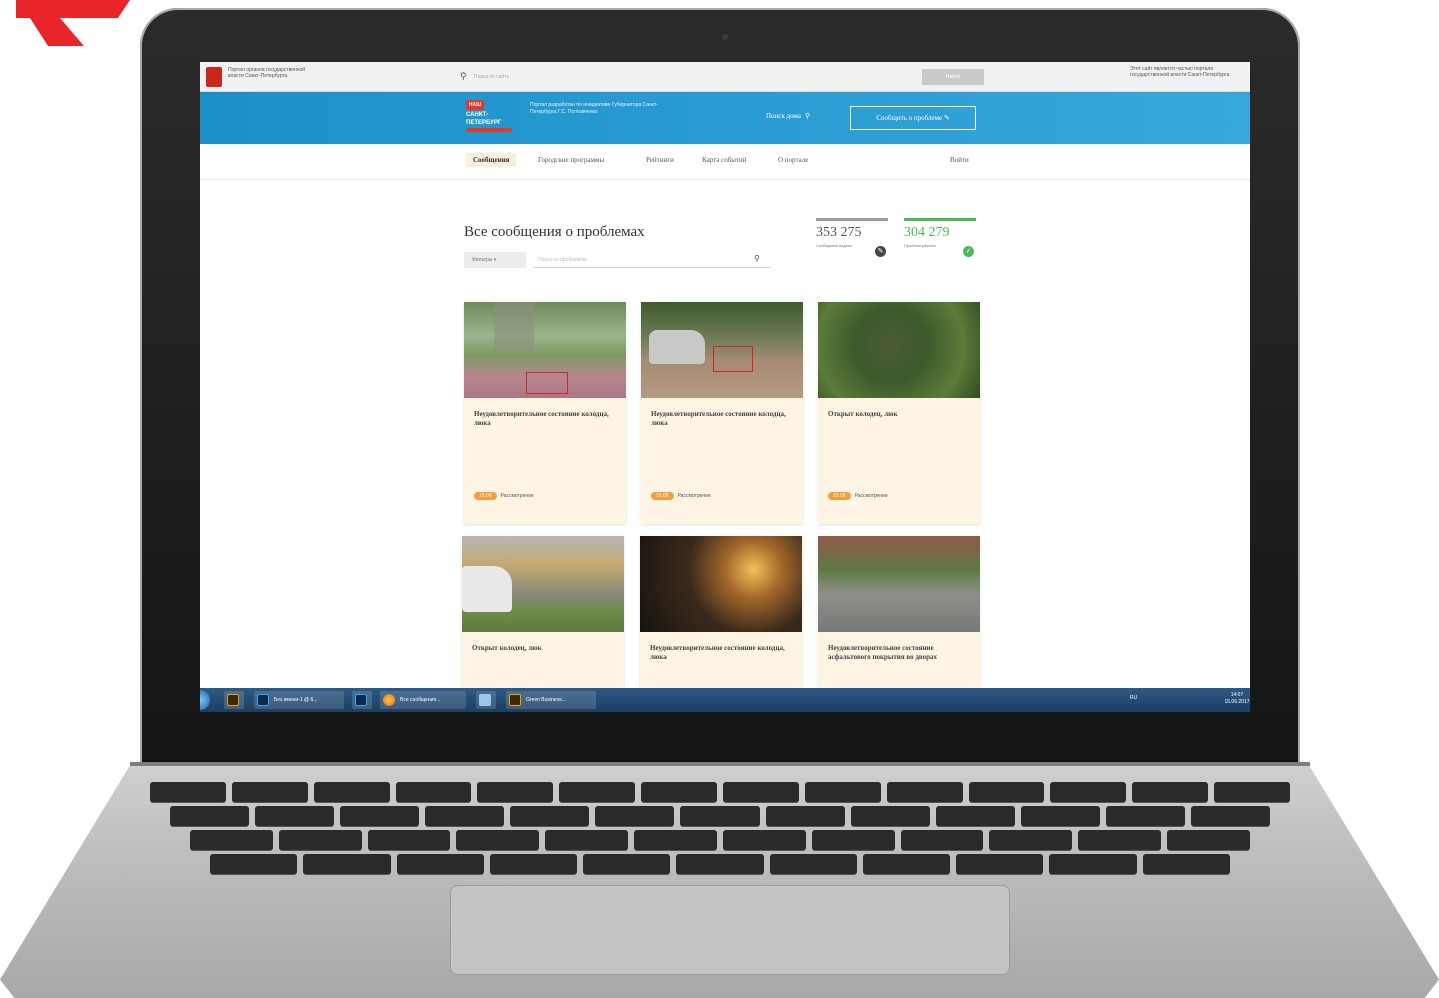 The width and height of the screenshot is (1439, 998). What do you see at coordinates (475, 105) in the screenshot?
I see `logo-badge: НАШ` at bounding box center [475, 105].